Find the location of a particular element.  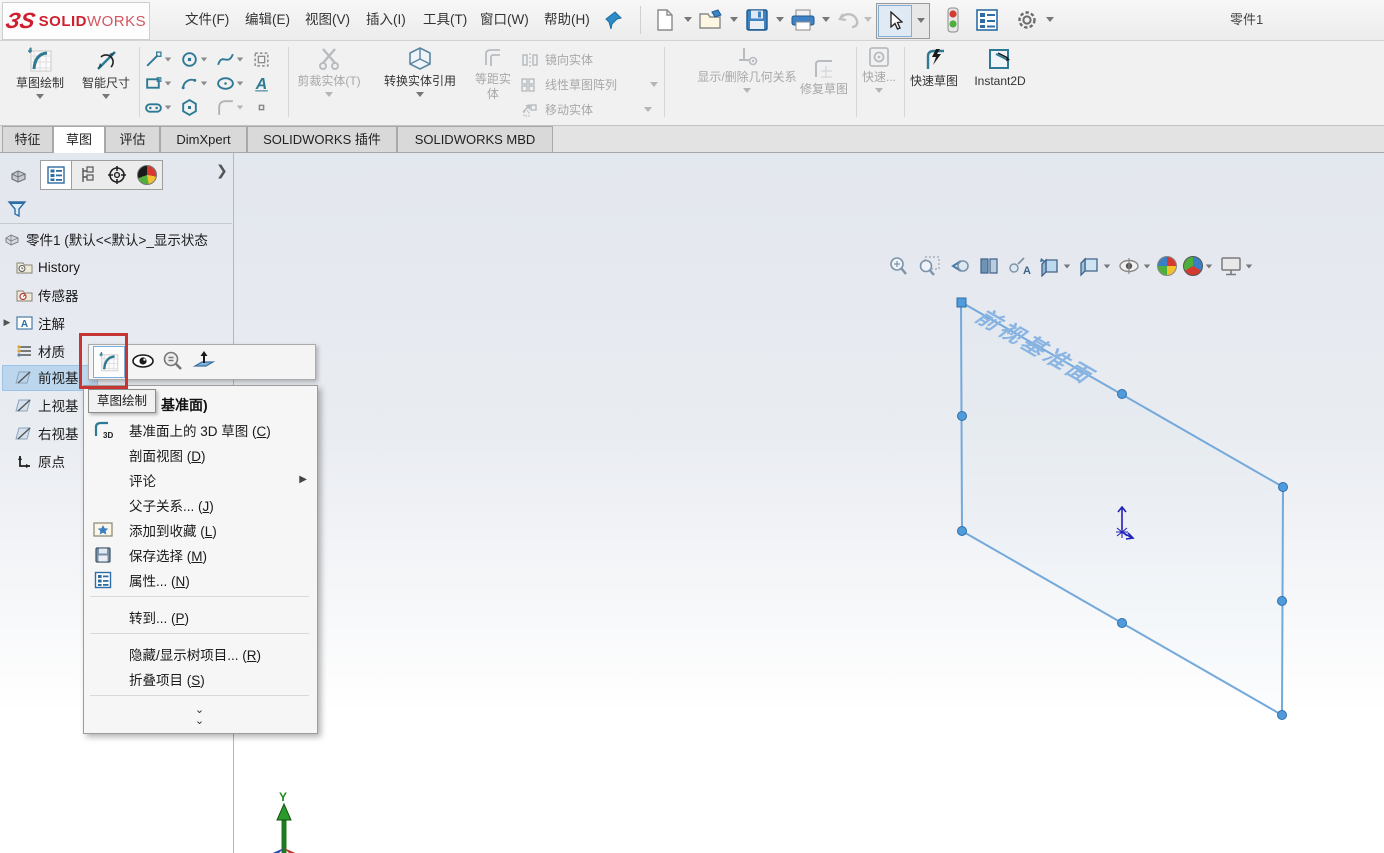

select-cursor-icon is located at coordinates (895, 21).